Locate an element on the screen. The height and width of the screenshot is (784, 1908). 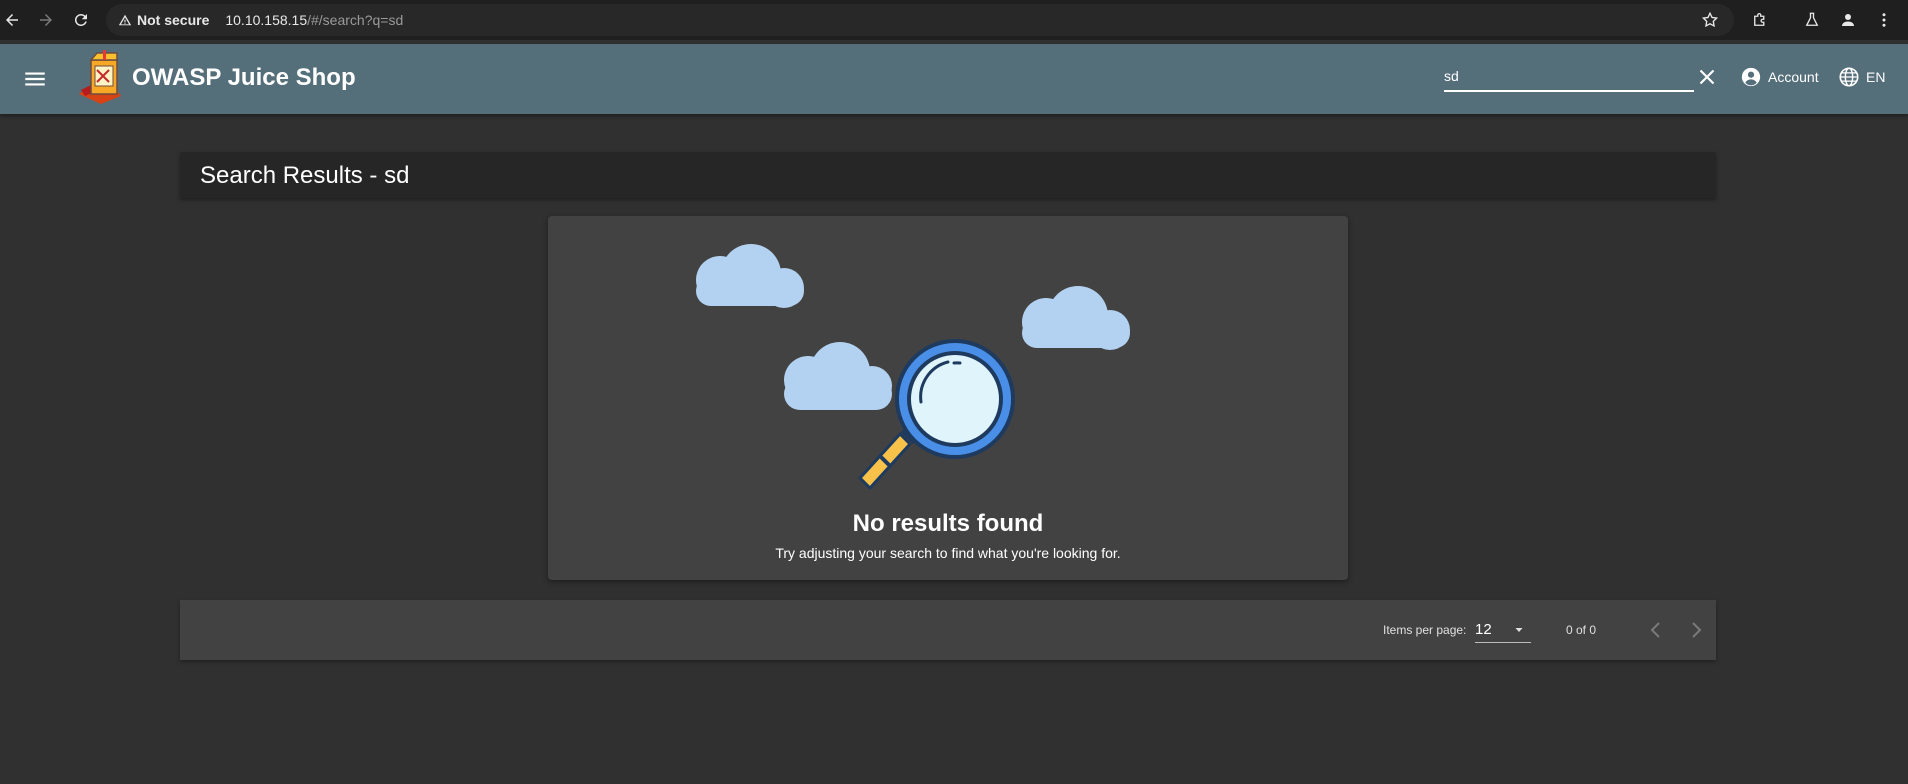
person-icon is located at coordinates (1848, 20).